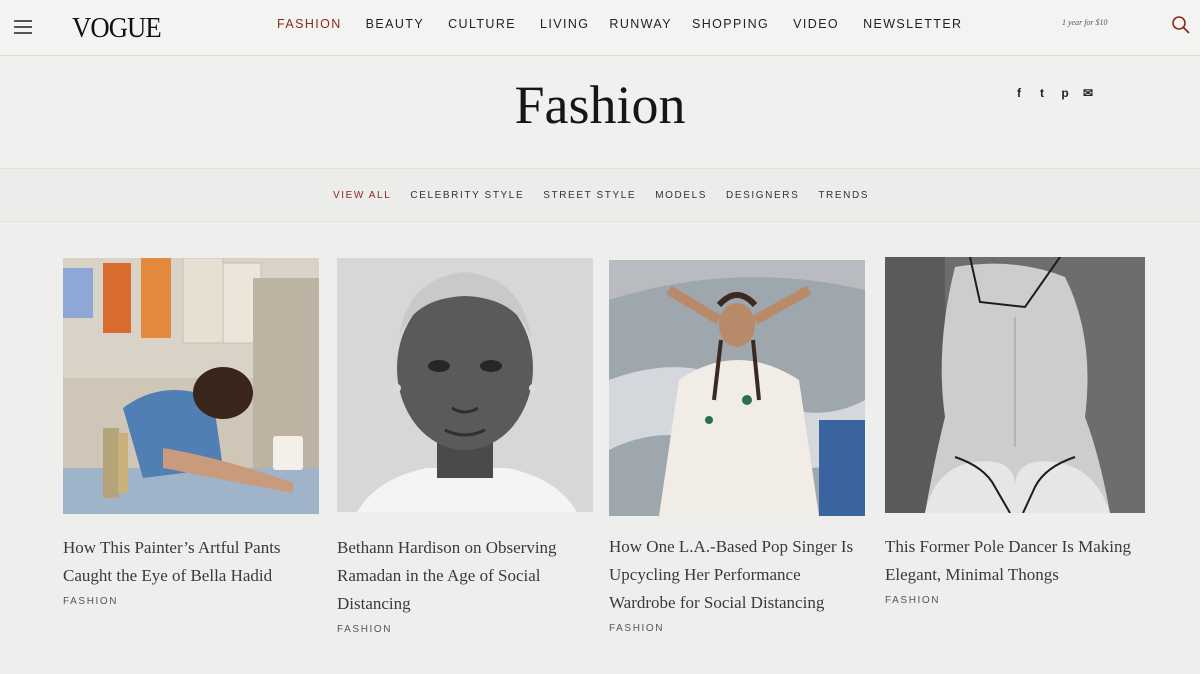 Image resolution: width=1200 pixels, height=674 pixels. I want to click on search-icon, so click(1181, 25).